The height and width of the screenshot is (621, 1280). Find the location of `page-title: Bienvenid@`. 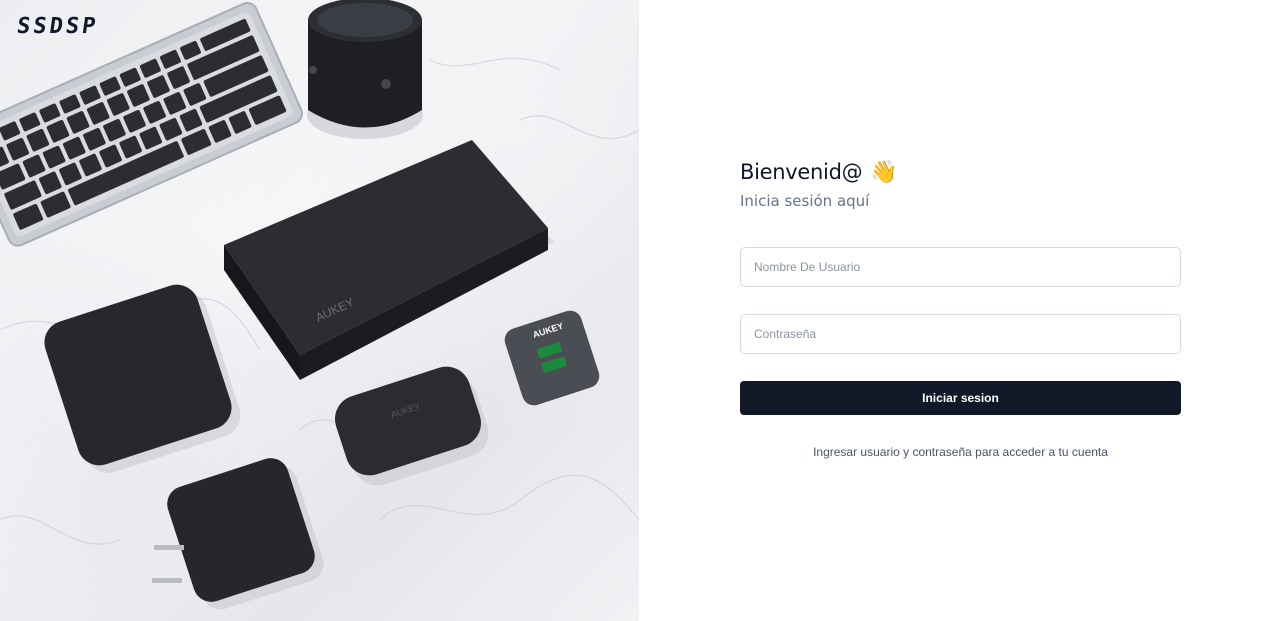

page-title: Bienvenid@ is located at coordinates (801, 172).